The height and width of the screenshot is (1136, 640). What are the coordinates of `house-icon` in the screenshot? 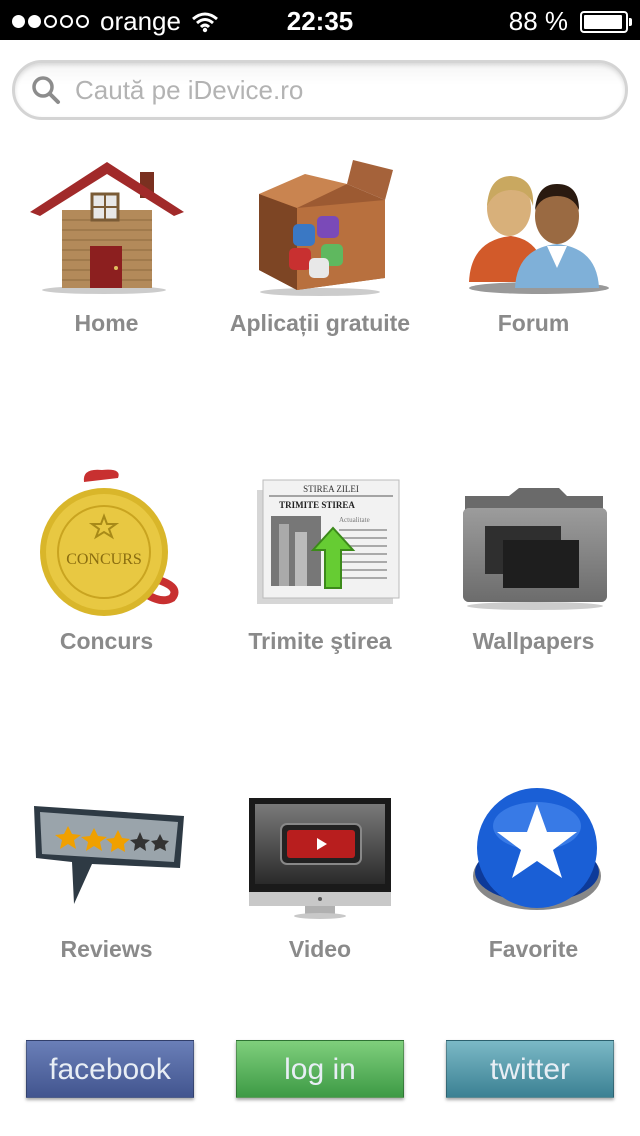 It's located at (106, 228).